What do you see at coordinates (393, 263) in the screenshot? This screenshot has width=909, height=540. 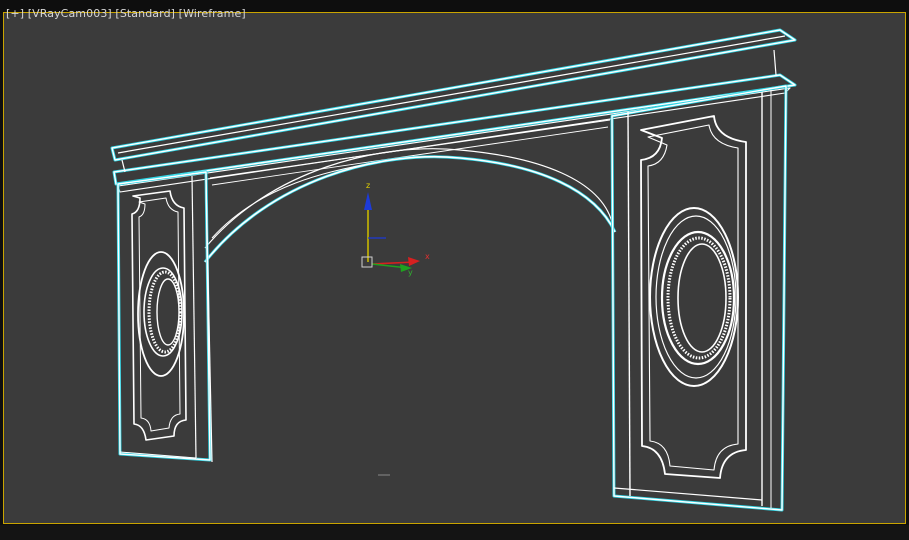 I see `gizmo-x-axis` at bounding box center [393, 263].